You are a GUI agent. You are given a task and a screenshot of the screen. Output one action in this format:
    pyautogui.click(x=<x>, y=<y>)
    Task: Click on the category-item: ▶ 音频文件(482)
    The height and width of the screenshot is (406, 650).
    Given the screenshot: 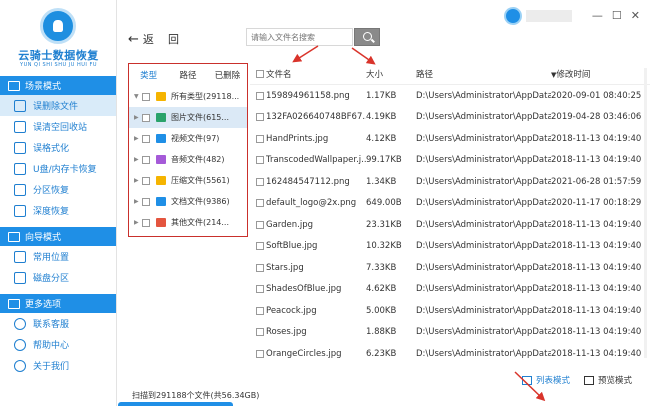 What is the action you would take?
    pyautogui.click(x=188, y=159)
    